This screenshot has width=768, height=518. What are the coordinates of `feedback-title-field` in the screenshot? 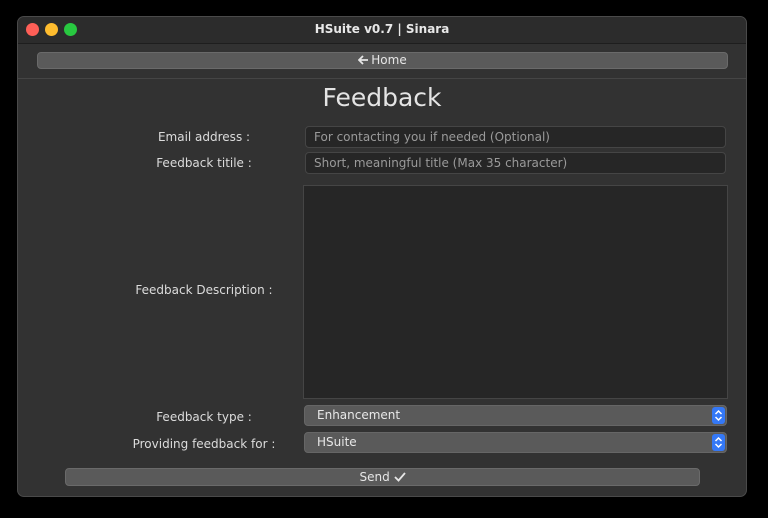 It's located at (515, 163).